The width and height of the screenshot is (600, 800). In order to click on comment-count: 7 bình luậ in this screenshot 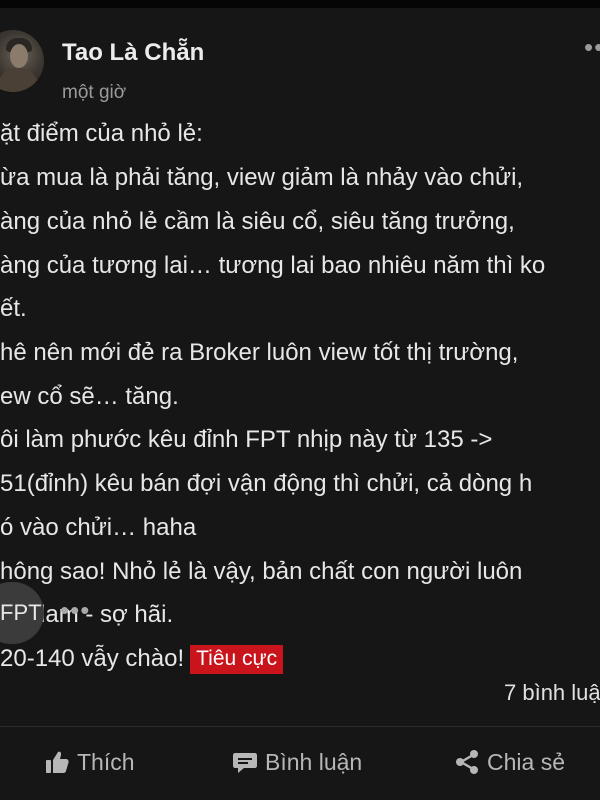, I will do `click(552, 693)`.